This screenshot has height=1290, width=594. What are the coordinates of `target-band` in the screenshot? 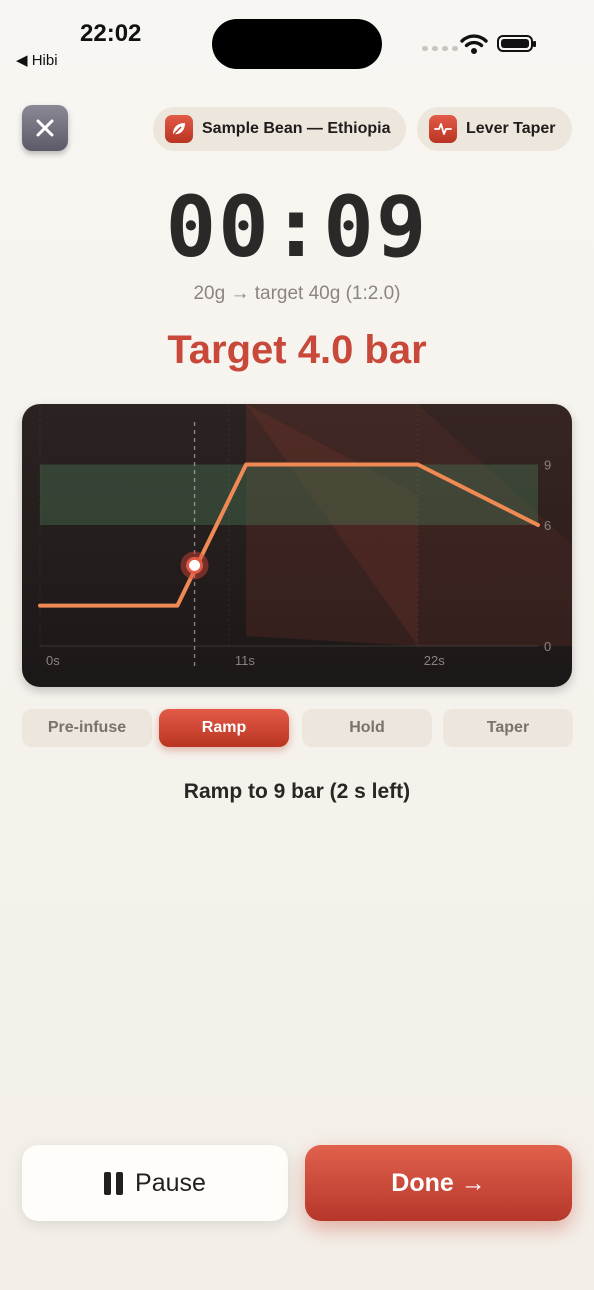 It's located at (289, 494).